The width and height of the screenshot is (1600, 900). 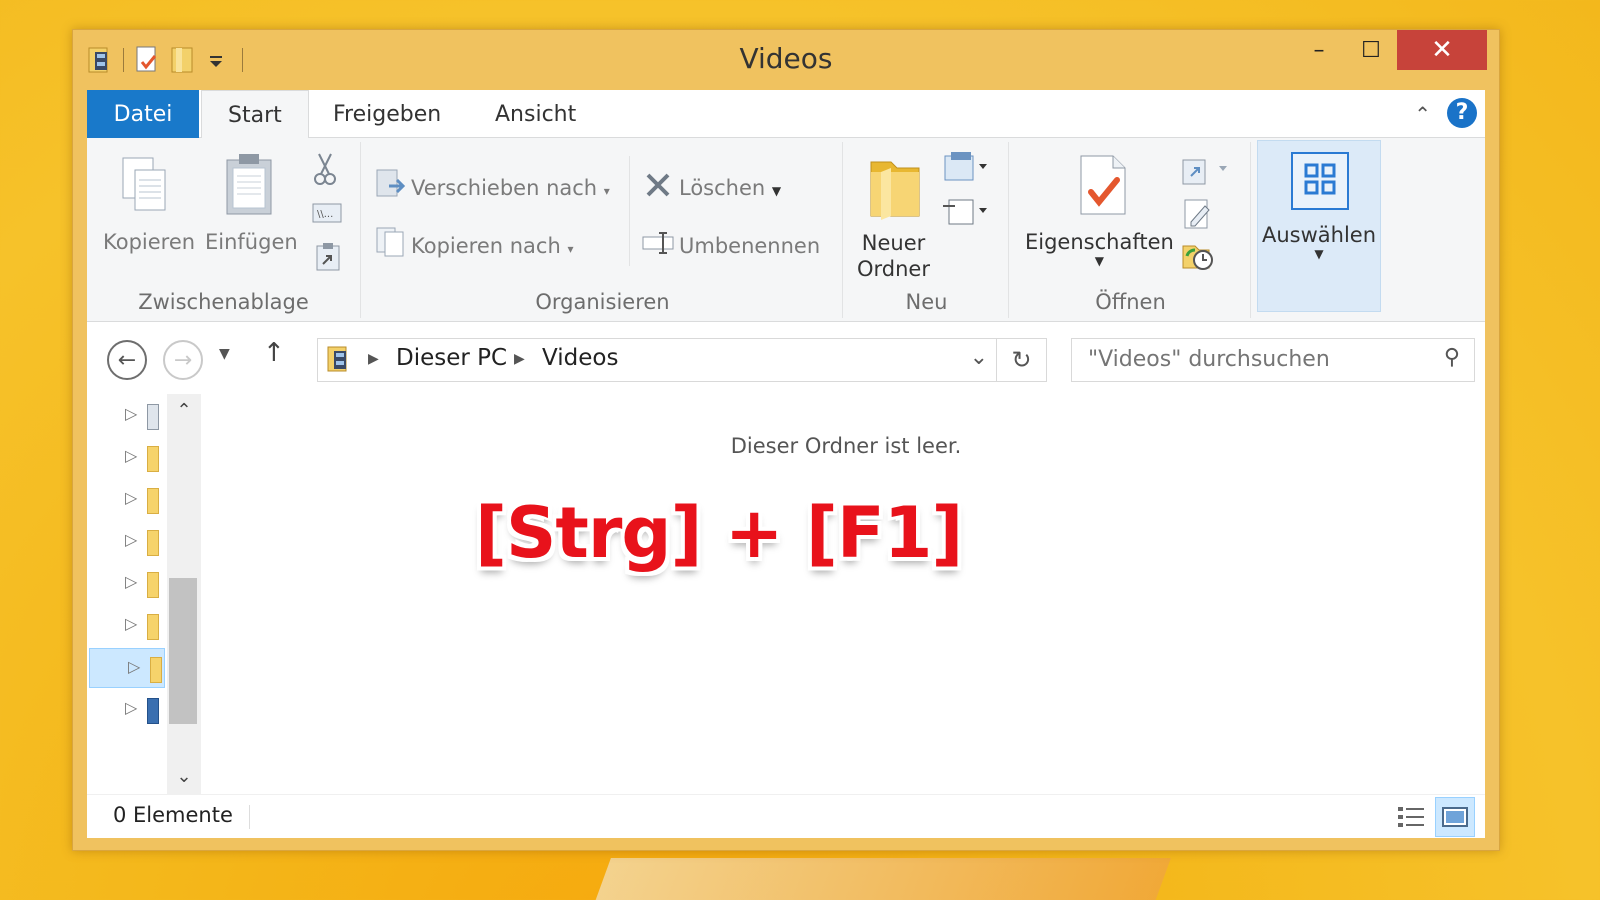 I want to click on organize-separator, so click(x=629, y=211).